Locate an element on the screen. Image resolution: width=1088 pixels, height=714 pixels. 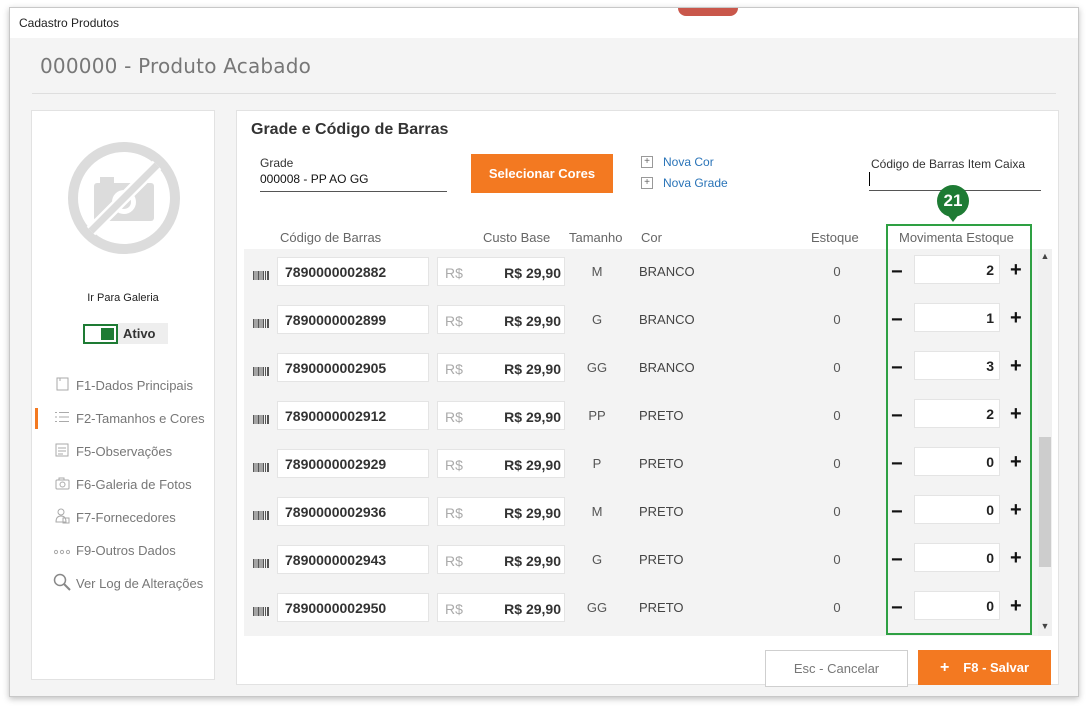
barcode-field: 7890000002912 is located at coordinates (353, 415).